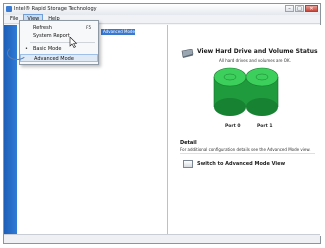  I want to click on status-bar, so click(162, 238).